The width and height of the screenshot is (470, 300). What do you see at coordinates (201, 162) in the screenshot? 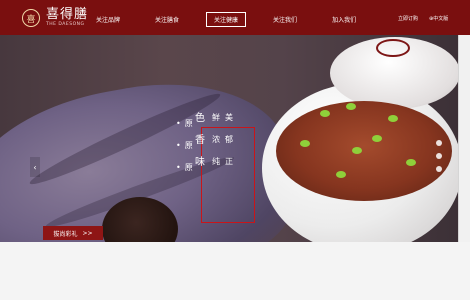
I see `slogan-char-taste: 味` at bounding box center [201, 162].